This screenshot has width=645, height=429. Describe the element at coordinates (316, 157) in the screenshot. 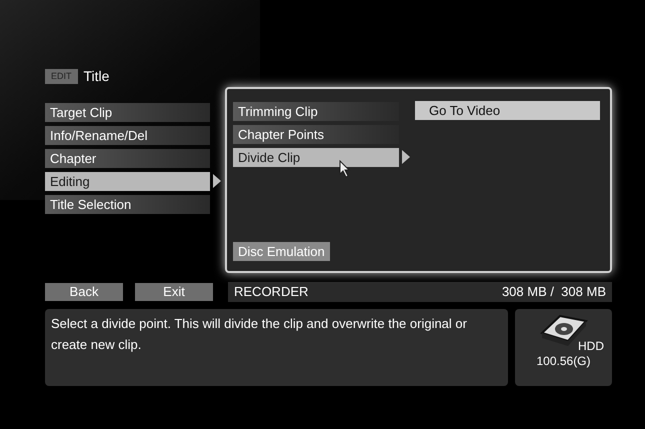

I see `submenu-item: Divide Clip` at that location.